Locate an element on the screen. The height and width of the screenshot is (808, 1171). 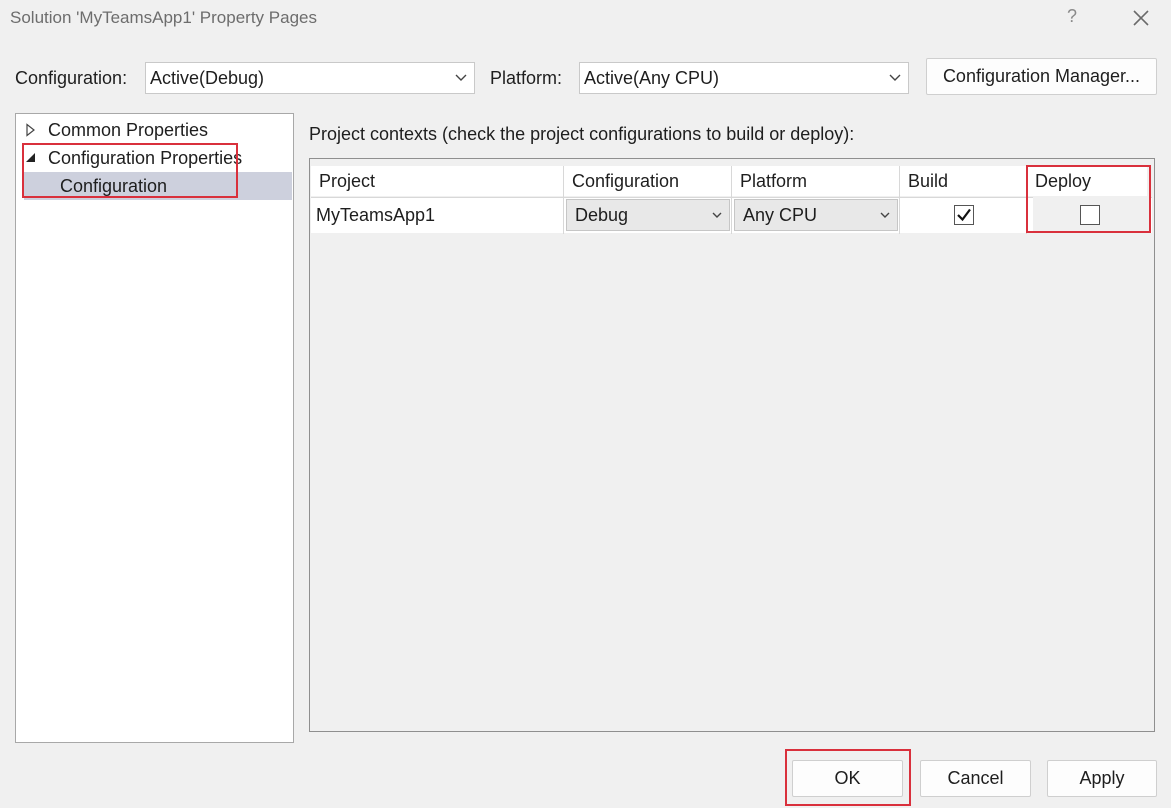
close-icon is located at coordinates (1141, 18).